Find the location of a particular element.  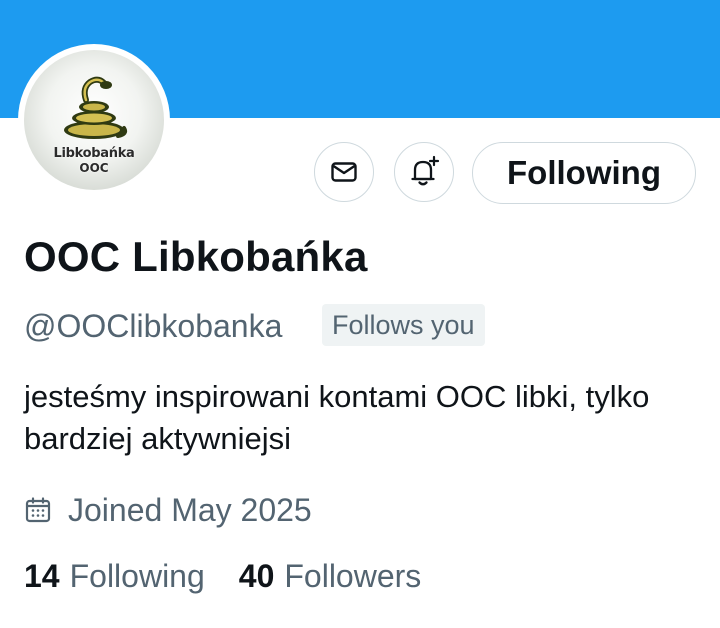

user-handle: @OOClibkobanka is located at coordinates (153, 326).